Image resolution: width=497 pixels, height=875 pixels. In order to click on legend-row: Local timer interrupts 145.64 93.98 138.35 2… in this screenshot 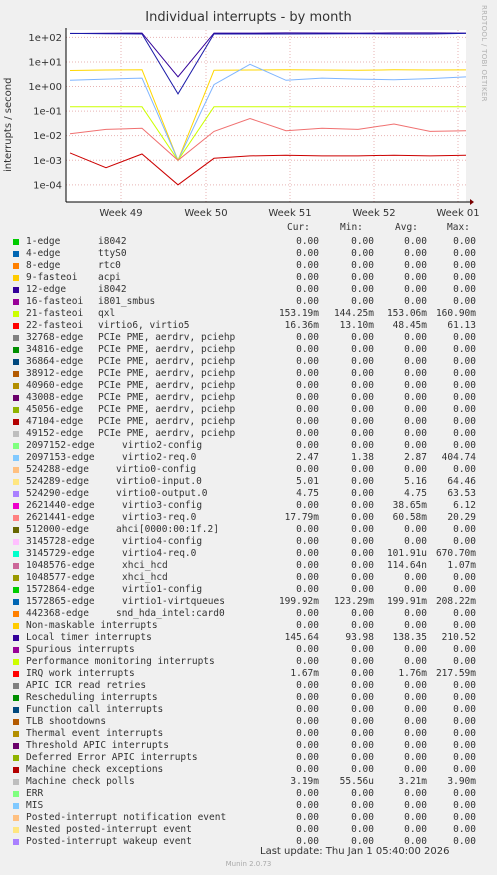, I will do `click(248, 638)`.